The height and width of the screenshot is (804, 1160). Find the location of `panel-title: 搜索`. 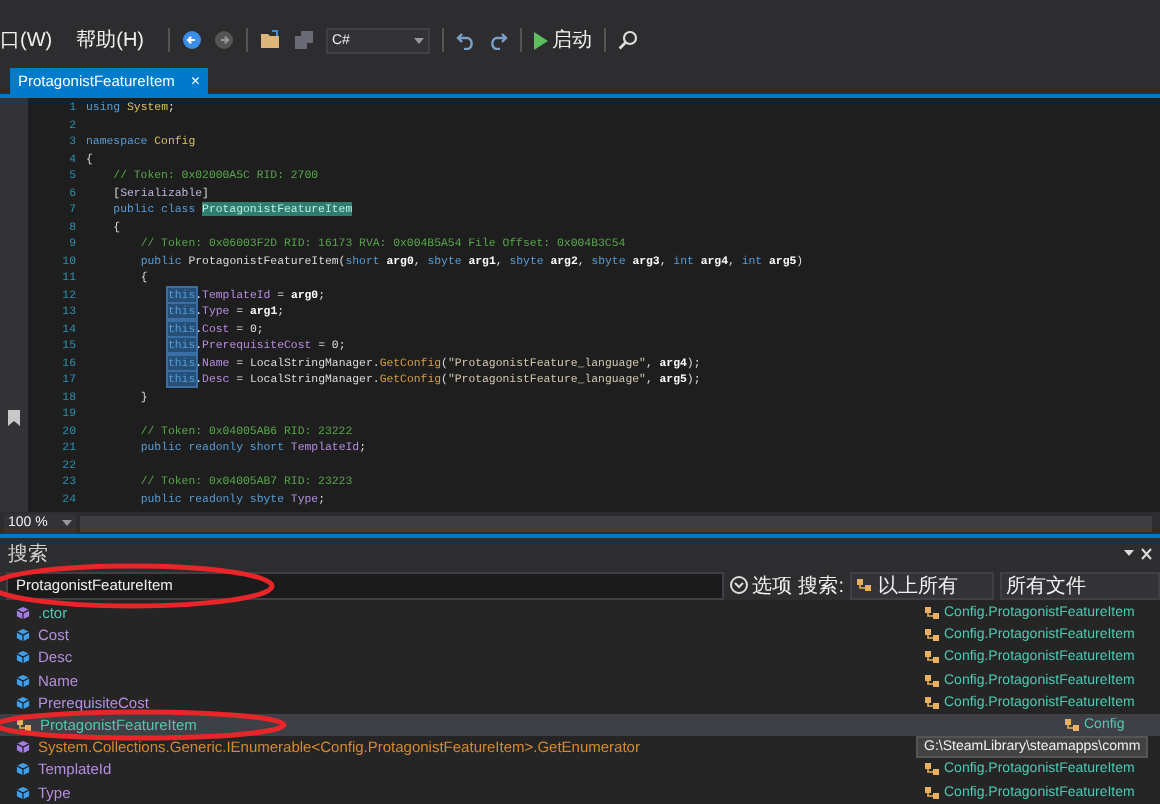

panel-title: 搜索 is located at coordinates (28, 554).